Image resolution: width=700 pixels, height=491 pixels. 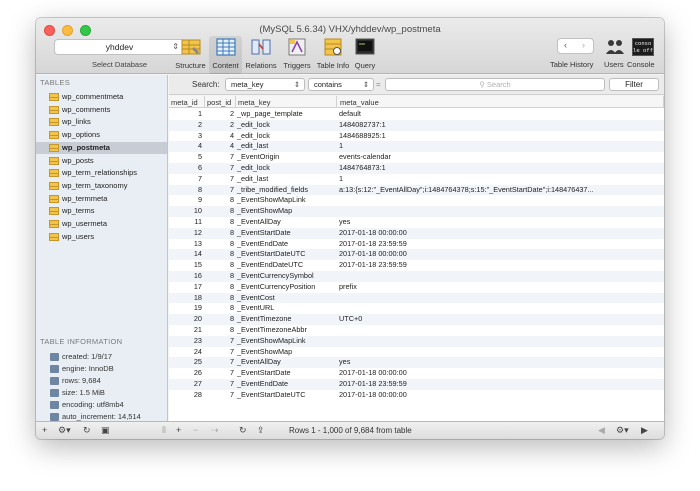 What do you see at coordinates (601, 430) in the screenshot?
I see `previous-page-icon: ◀` at bounding box center [601, 430].